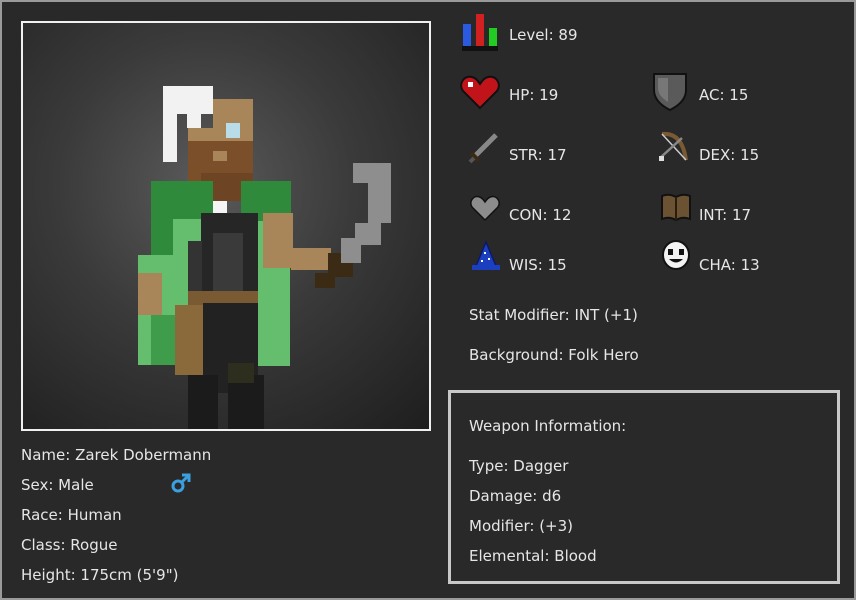  Describe the element at coordinates (724, 95) in the screenshot. I see `ac-stat: AC: 15` at that location.